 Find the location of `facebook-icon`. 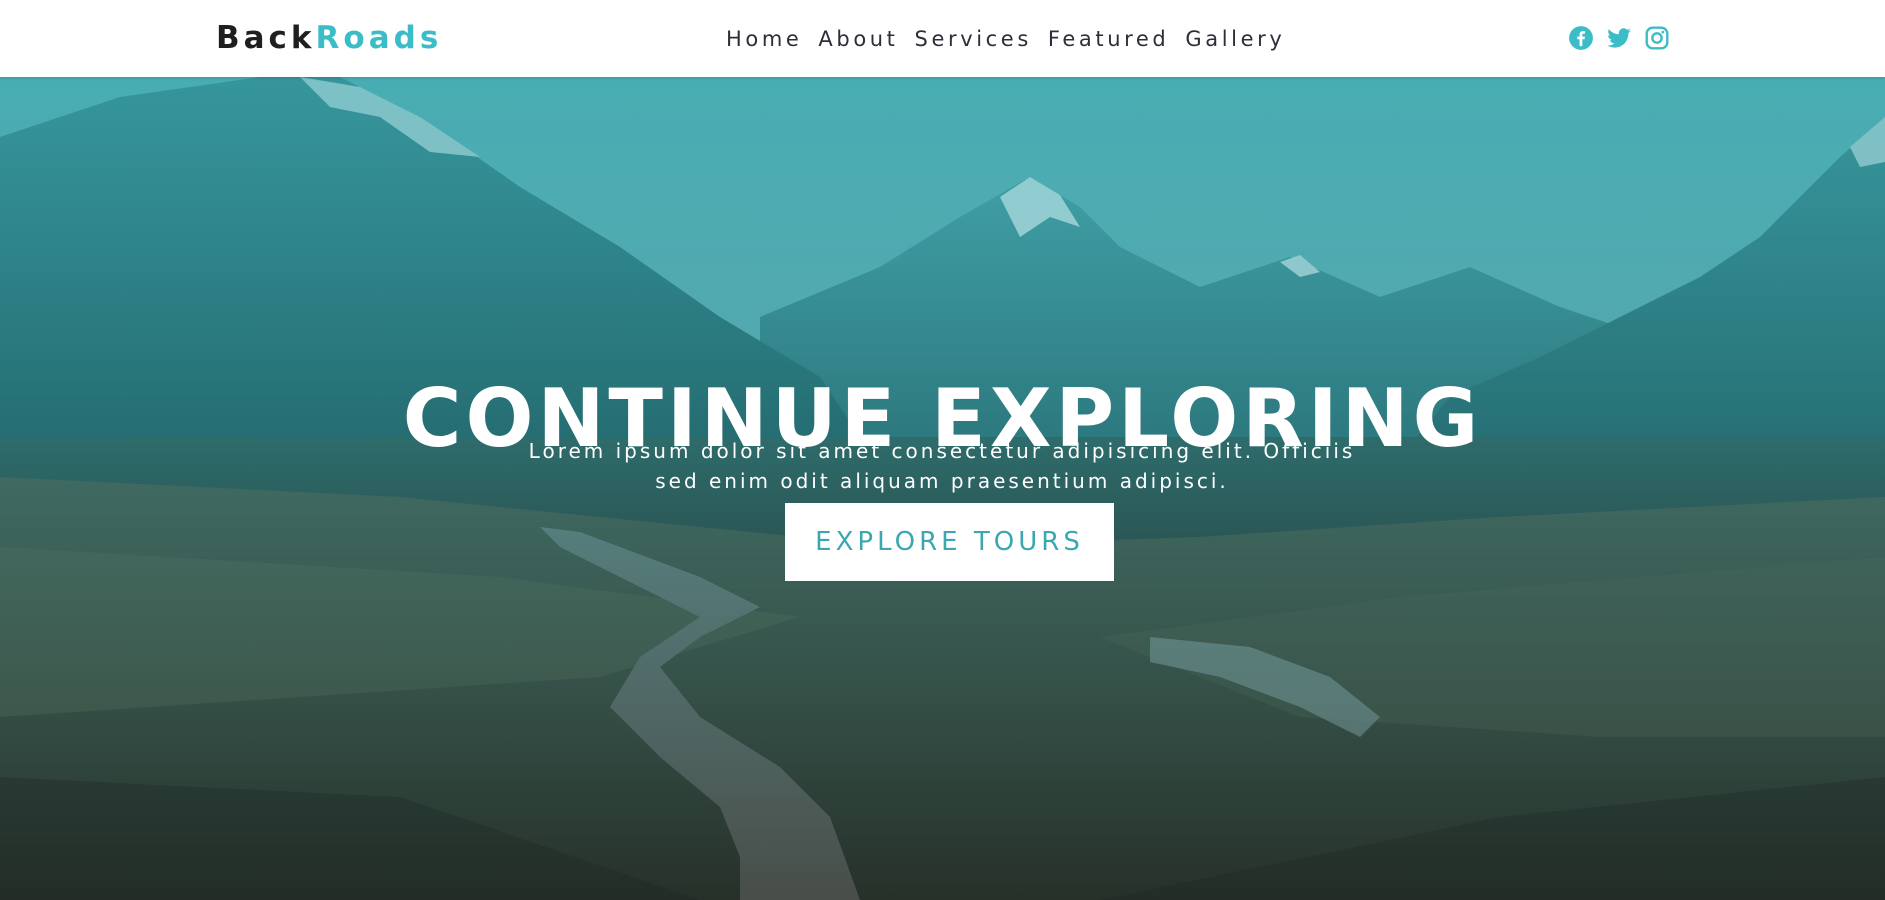

facebook-icon is located at coordinates (1581, 38).